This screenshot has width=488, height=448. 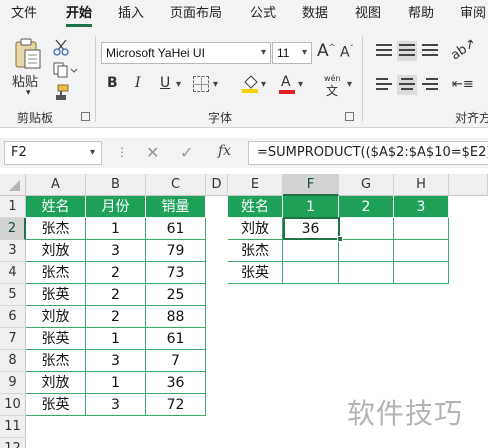 What do you see at coordinates (116, 251) in the screenshot?
I see `cell-b3: 3` at bounding box center [116, 251].